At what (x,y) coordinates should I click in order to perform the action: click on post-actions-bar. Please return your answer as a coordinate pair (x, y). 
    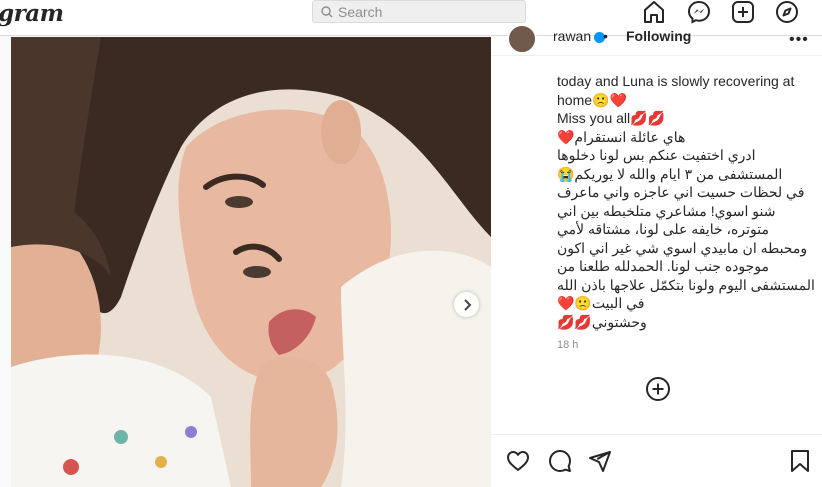
    Looking at the image, I should click on (656, 460).